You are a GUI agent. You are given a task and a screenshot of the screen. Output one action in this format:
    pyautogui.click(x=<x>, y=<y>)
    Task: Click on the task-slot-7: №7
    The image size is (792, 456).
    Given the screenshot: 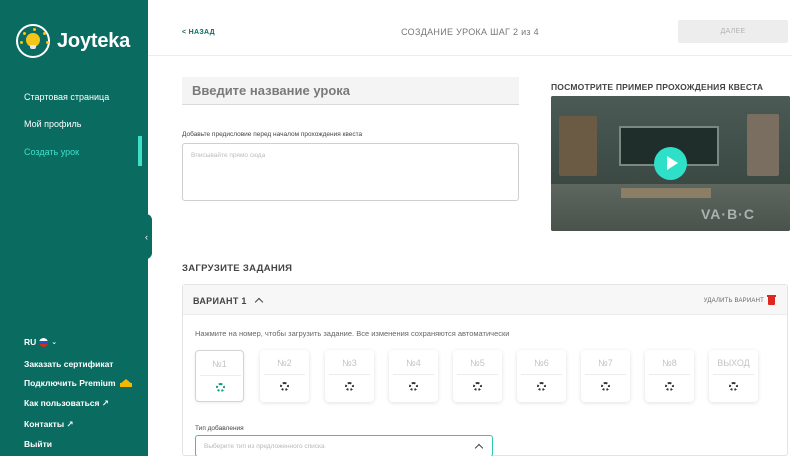 What is the action you would take?
    pyautogui.click(x=605, y=376)
    